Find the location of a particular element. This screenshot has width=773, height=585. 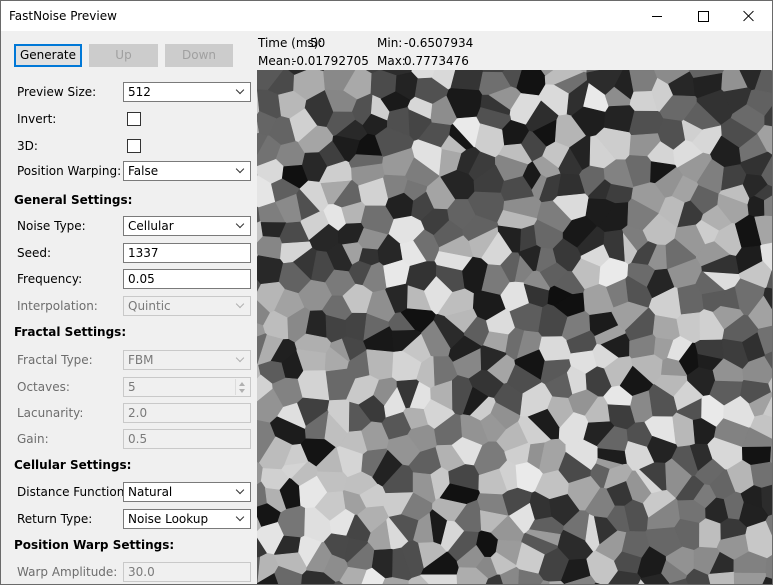

seed-label: Seed: is located at coordinates (34, 253).